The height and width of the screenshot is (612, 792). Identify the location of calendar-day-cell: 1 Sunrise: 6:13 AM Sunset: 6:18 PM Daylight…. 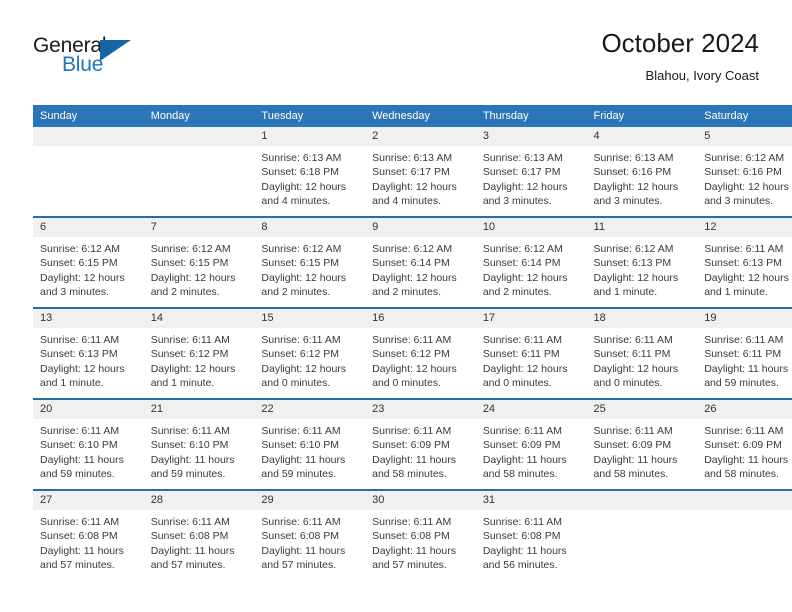
(310, 172).